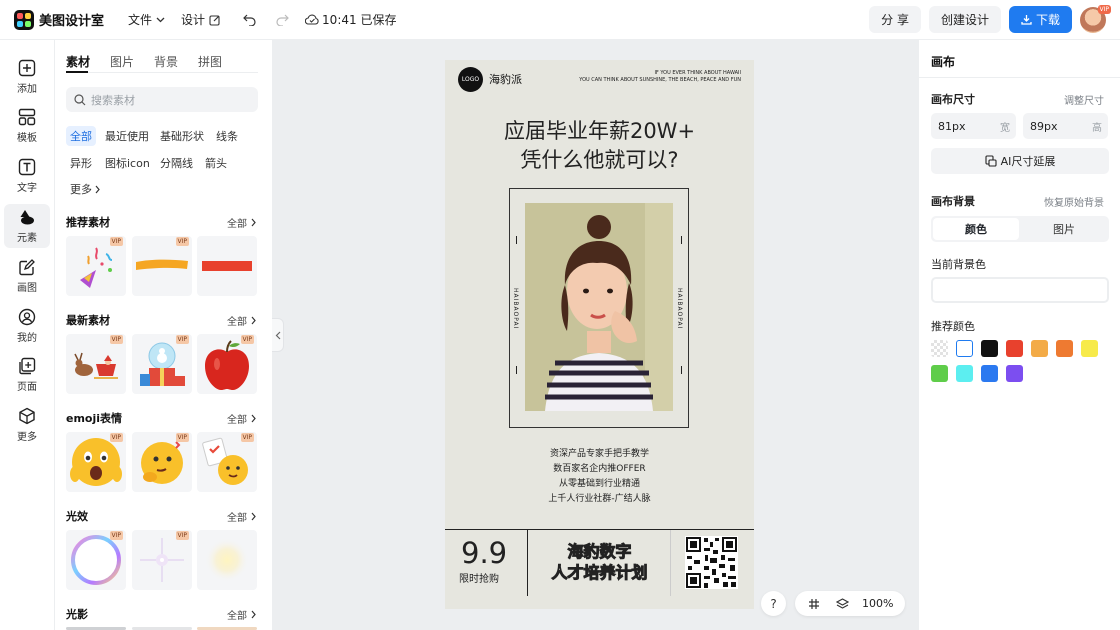 The height and width of the screenshot is (630, 1120). Describe the element at coordinates (479, 577) in the screenshot. I see `poster-price-caption: 限时抢购` at that location.